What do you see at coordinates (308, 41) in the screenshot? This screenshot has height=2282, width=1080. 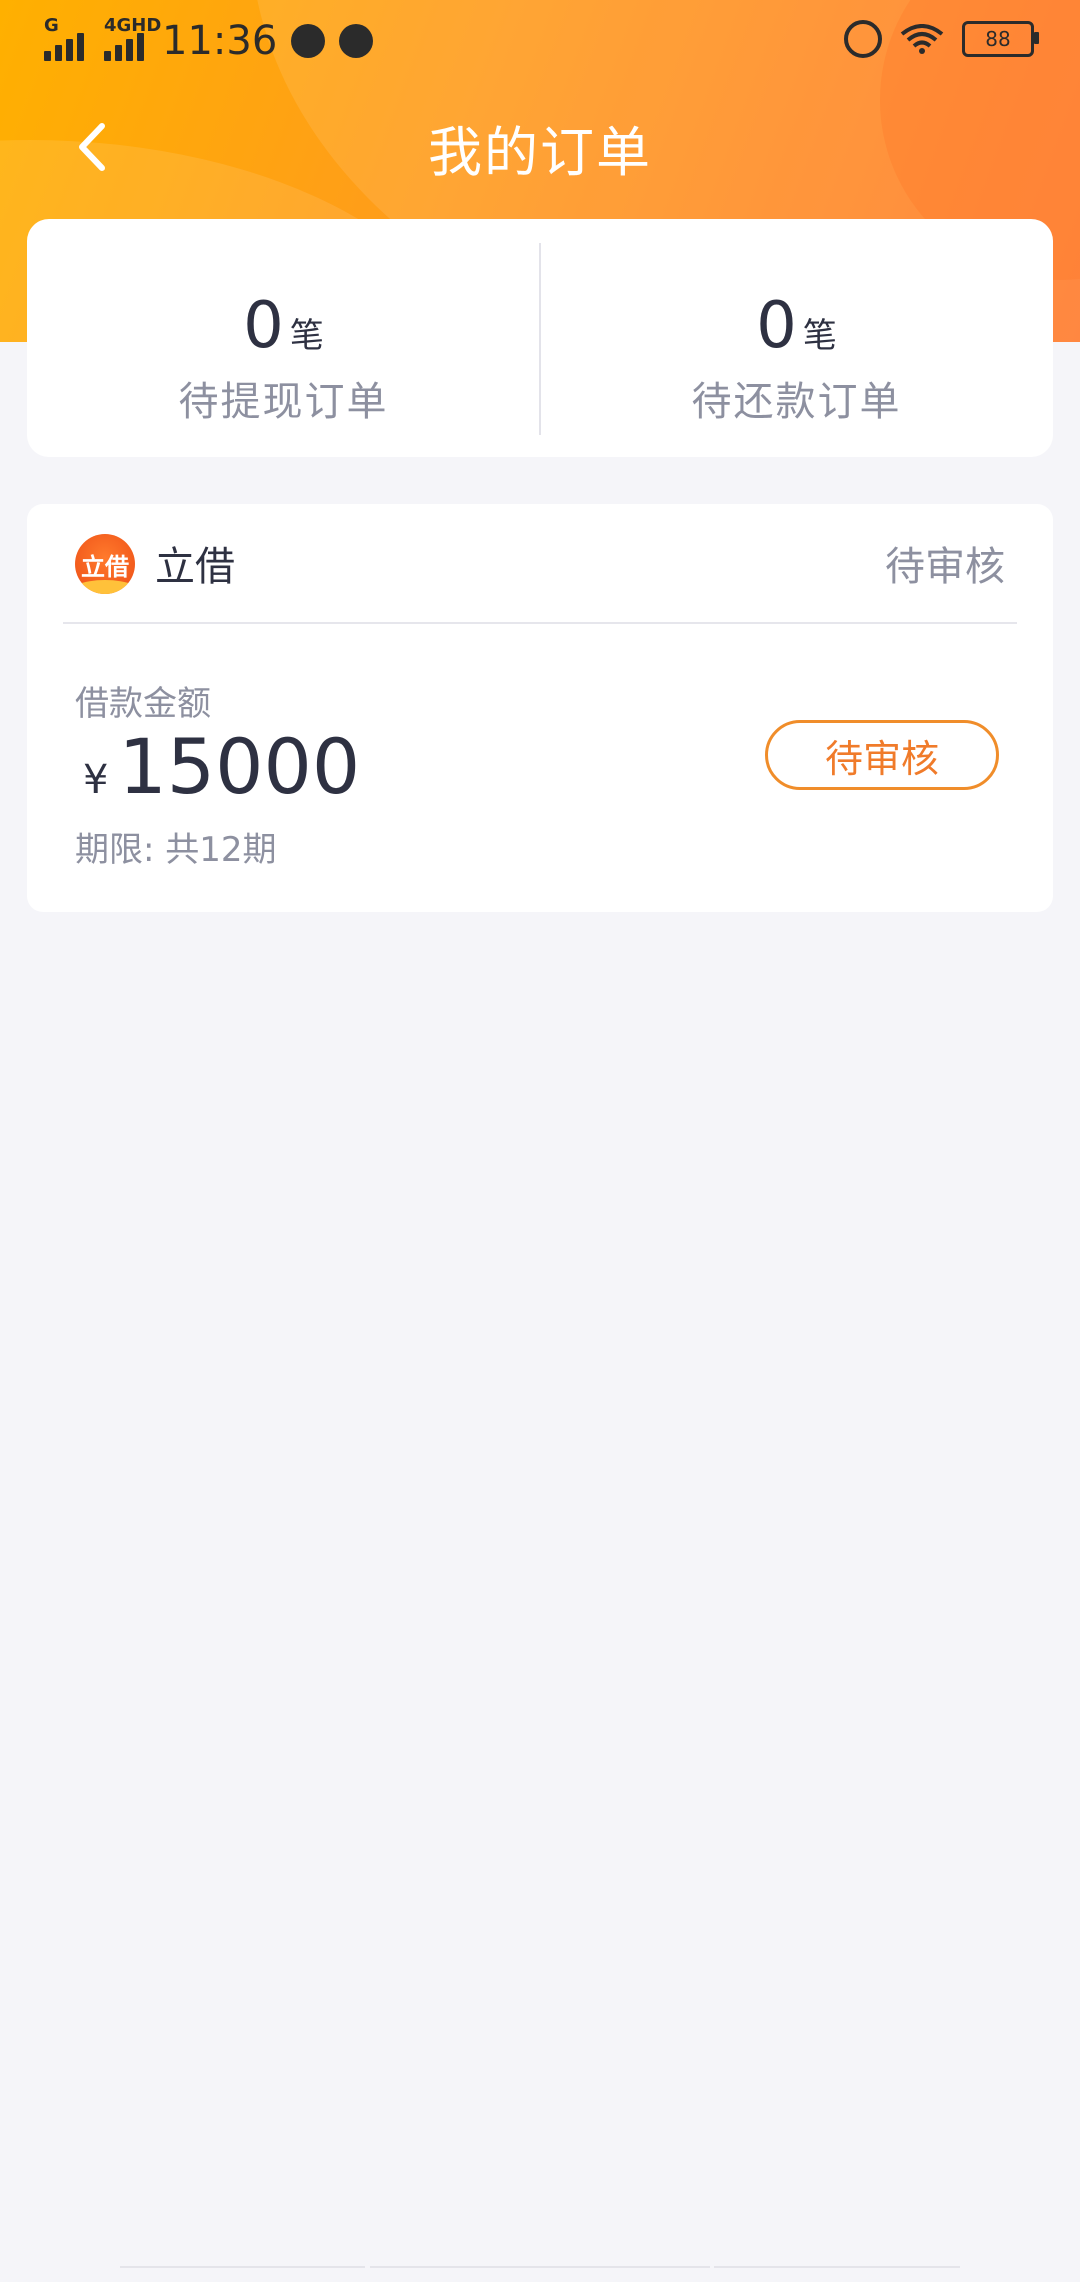 I see `wechat-icon` at bounding box center [308, 41].